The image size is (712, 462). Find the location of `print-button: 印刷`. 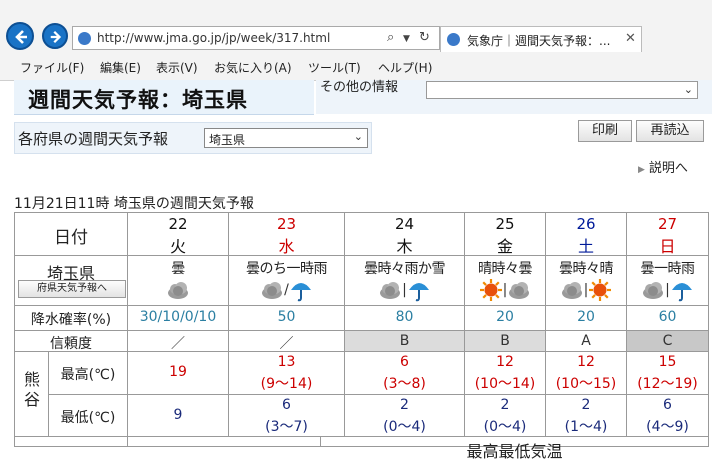

print-button: 印刷 is located at coordinates (605, 131).